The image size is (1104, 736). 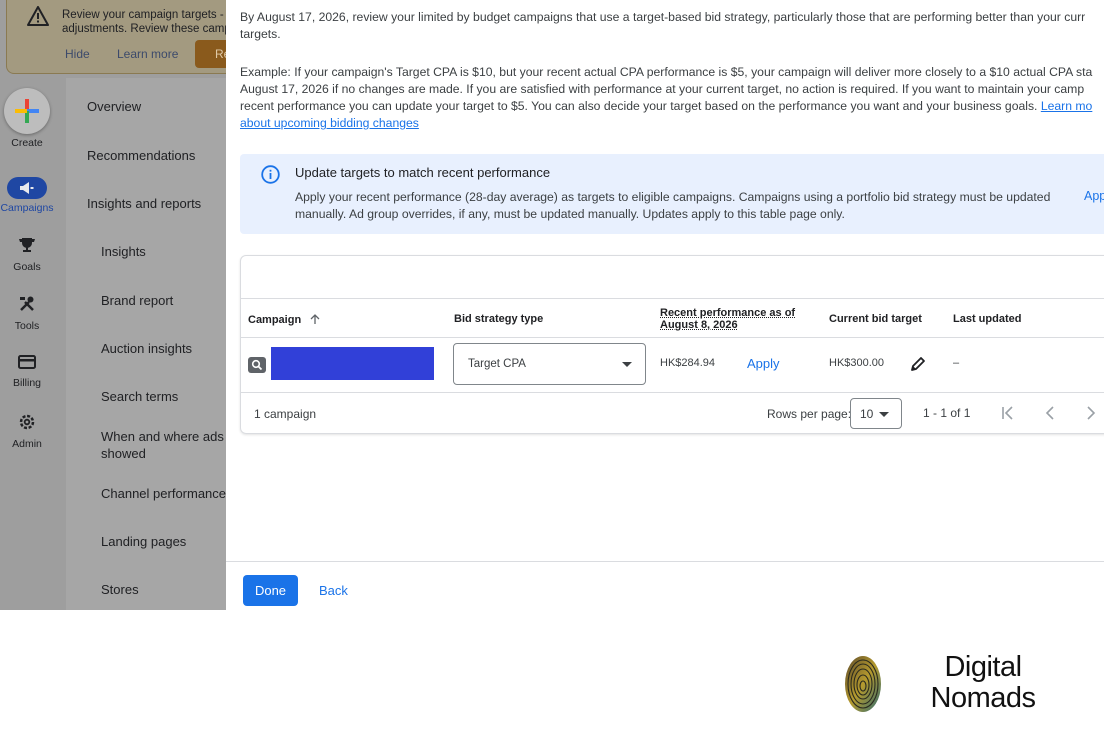 I want to click on rail-item-billing: Billing, so click(x=27, y=371).